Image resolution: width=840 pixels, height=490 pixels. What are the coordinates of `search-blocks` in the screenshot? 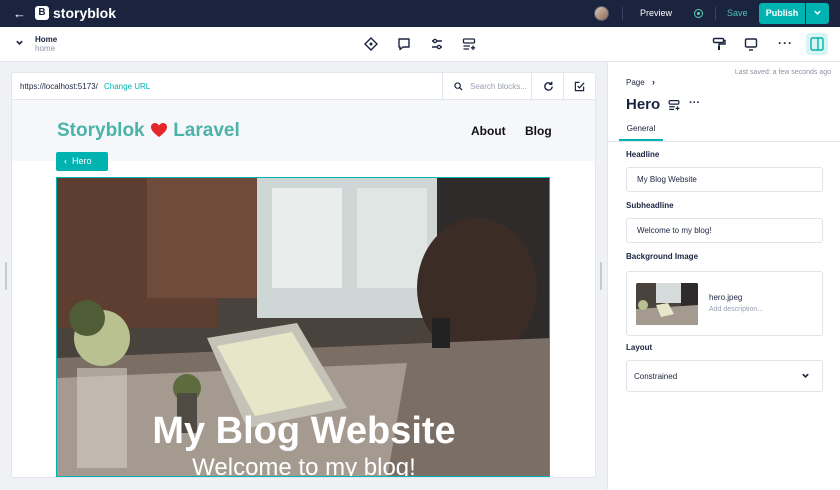 It's located at (486, 86).